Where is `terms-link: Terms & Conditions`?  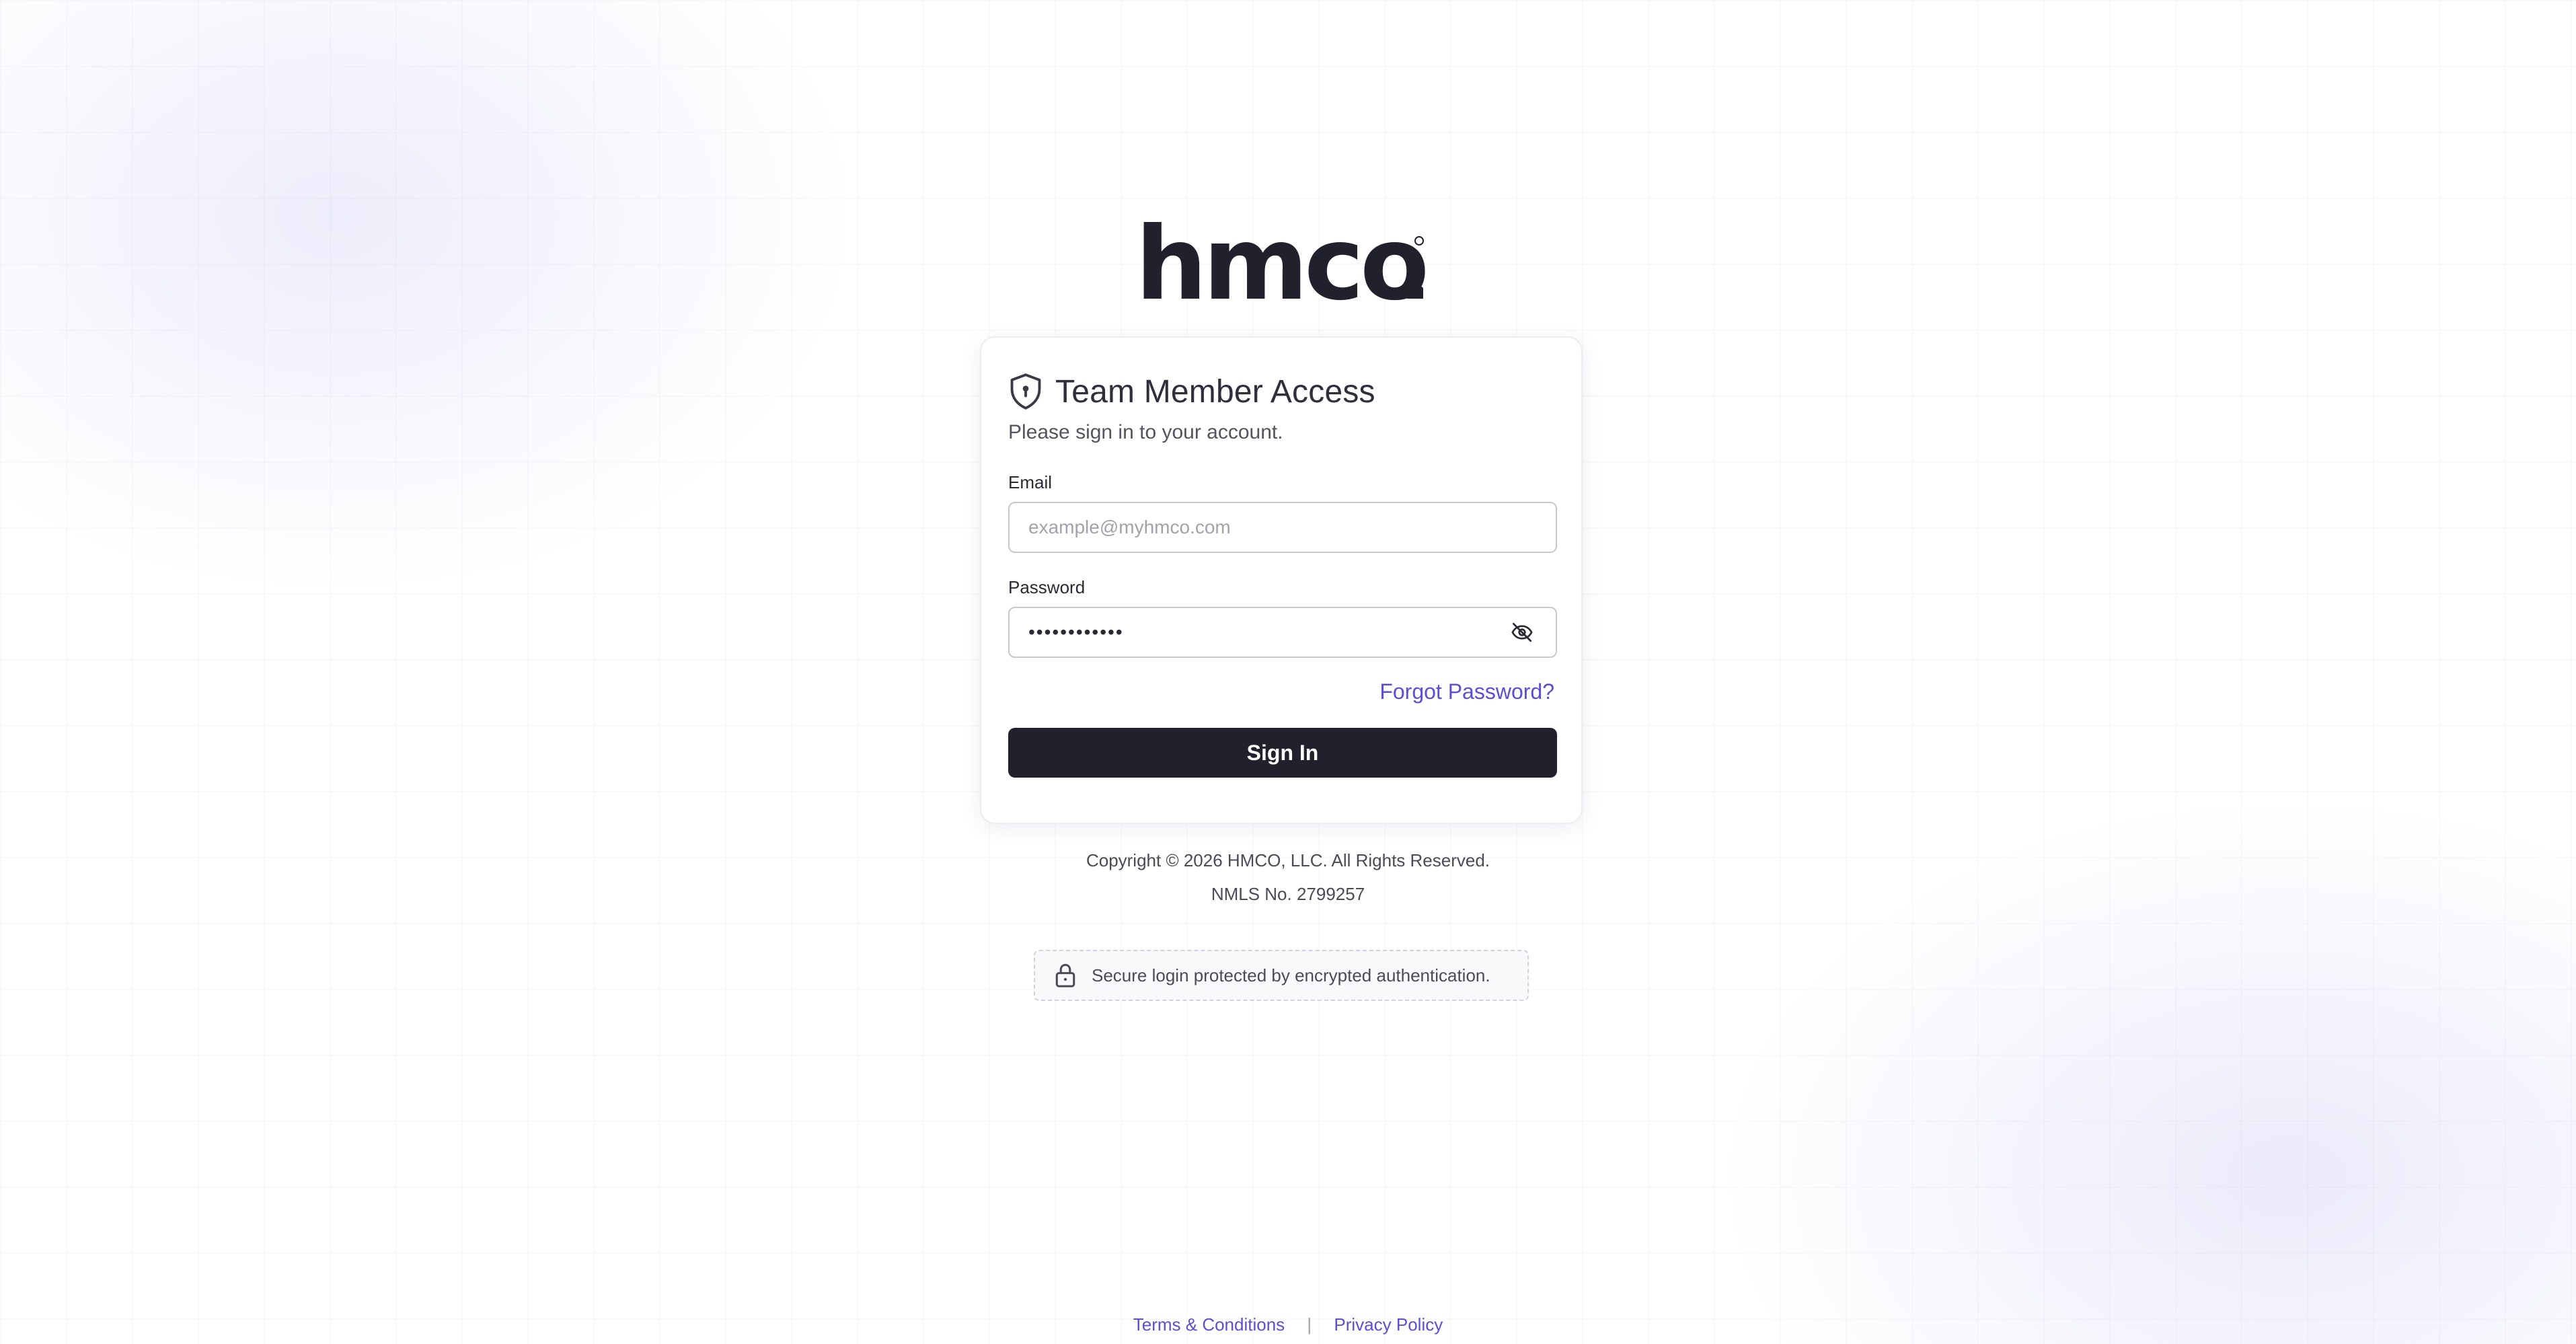
terms-link: Terms & Conditions is located at coordinates (1209, 1324).